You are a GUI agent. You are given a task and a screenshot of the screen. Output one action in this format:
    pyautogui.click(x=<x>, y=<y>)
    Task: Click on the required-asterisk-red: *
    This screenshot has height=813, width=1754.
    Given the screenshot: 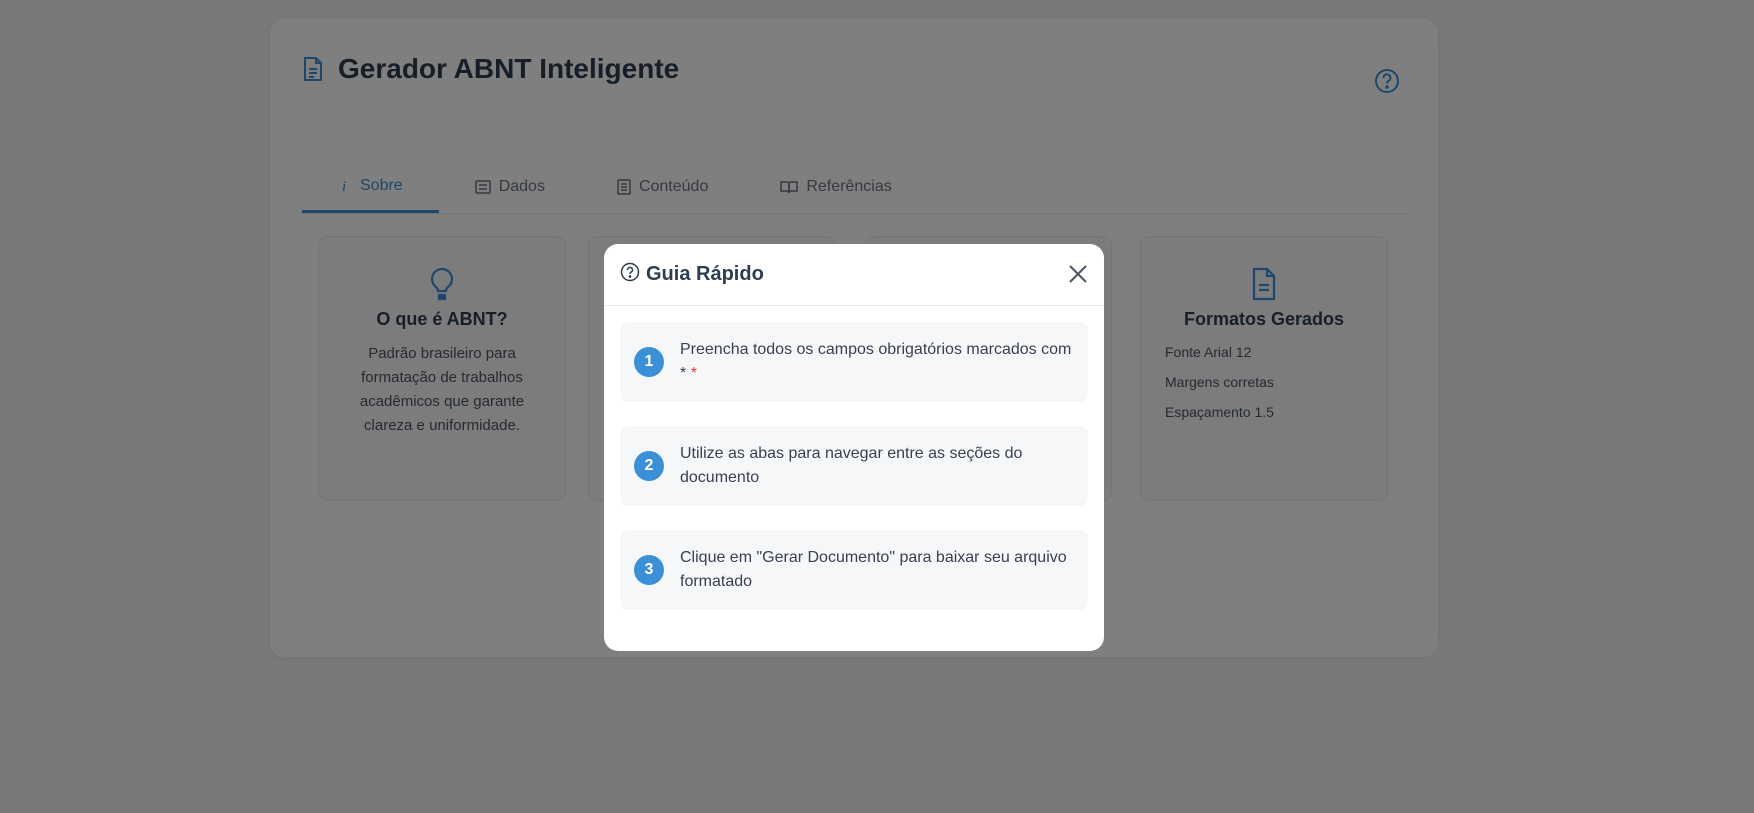 What is the action you would take?
    pyautogui.click(x=693, y=373)
    